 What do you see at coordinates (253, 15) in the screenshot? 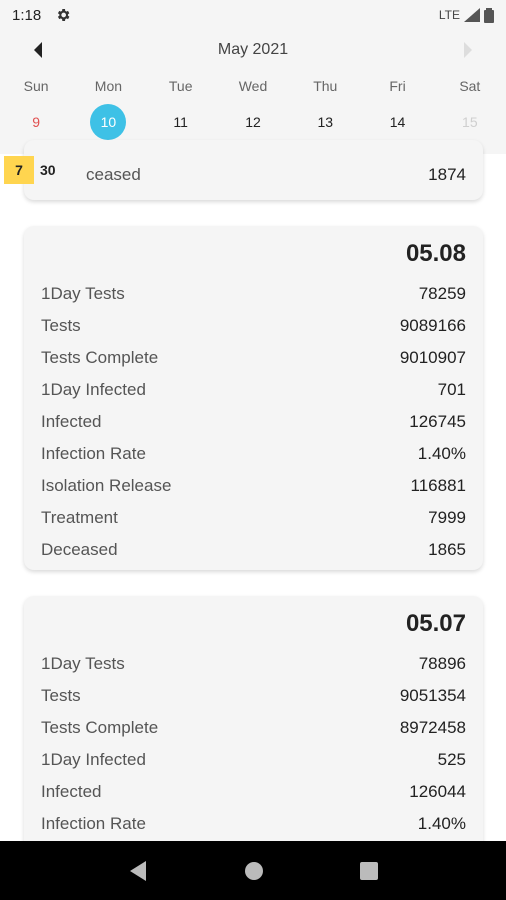
I see `status-bar: 1:18 LTE` at bounding box center [253, 15].